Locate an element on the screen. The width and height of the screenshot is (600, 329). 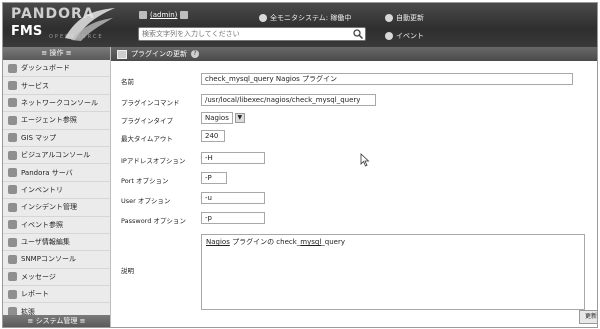
sidebar-operation-header: ≡ 操作 ≡ is located at coordinates (56, 53).